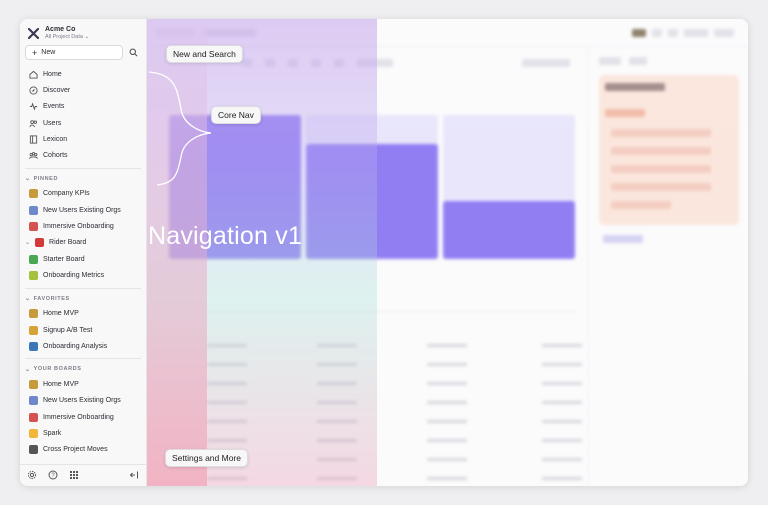 The image size is (768, 505). Describe the element at coordinates (78, 417) in the screenshot. I see `board-label: Immersive Onboarding` at that location.